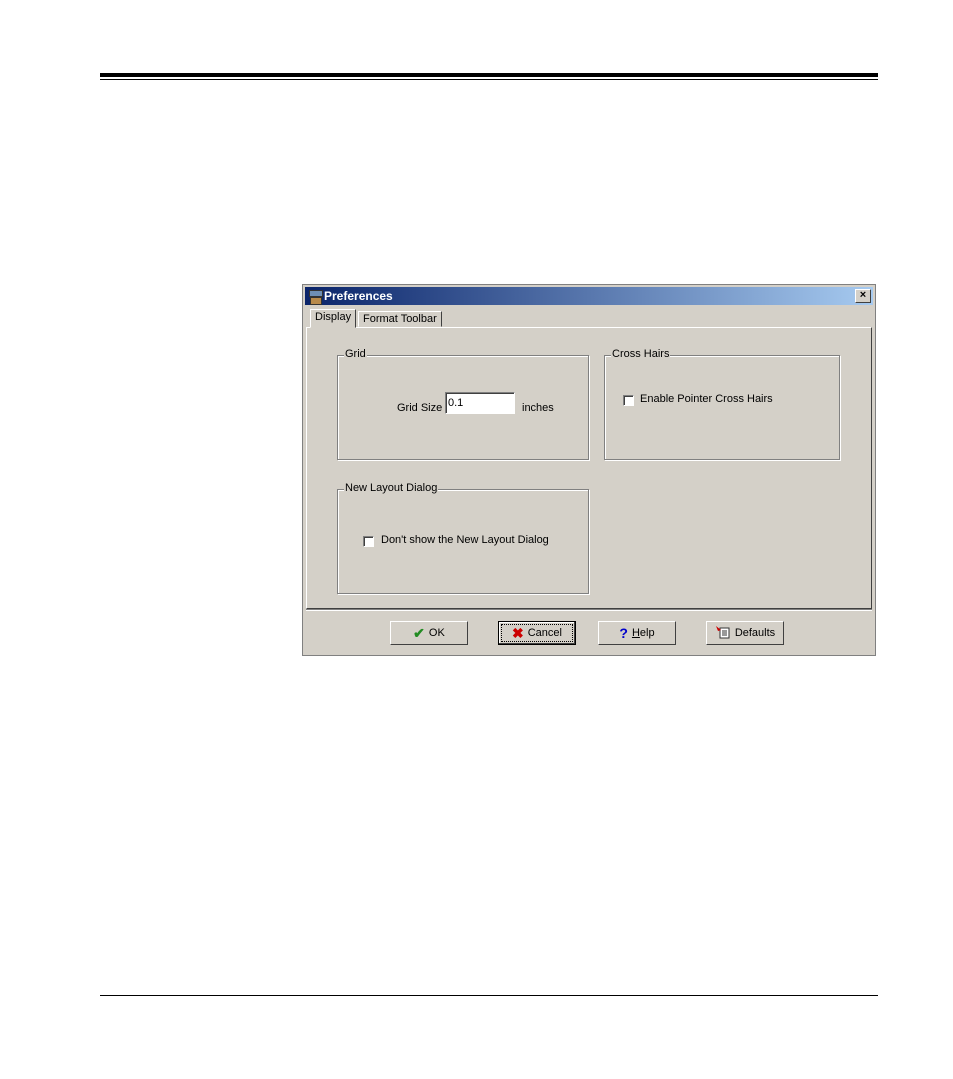 The width and height of the screenshot is (953, 1079). I want to click on tab-format-toolbar: Format Toolbar, so click(400, 319).